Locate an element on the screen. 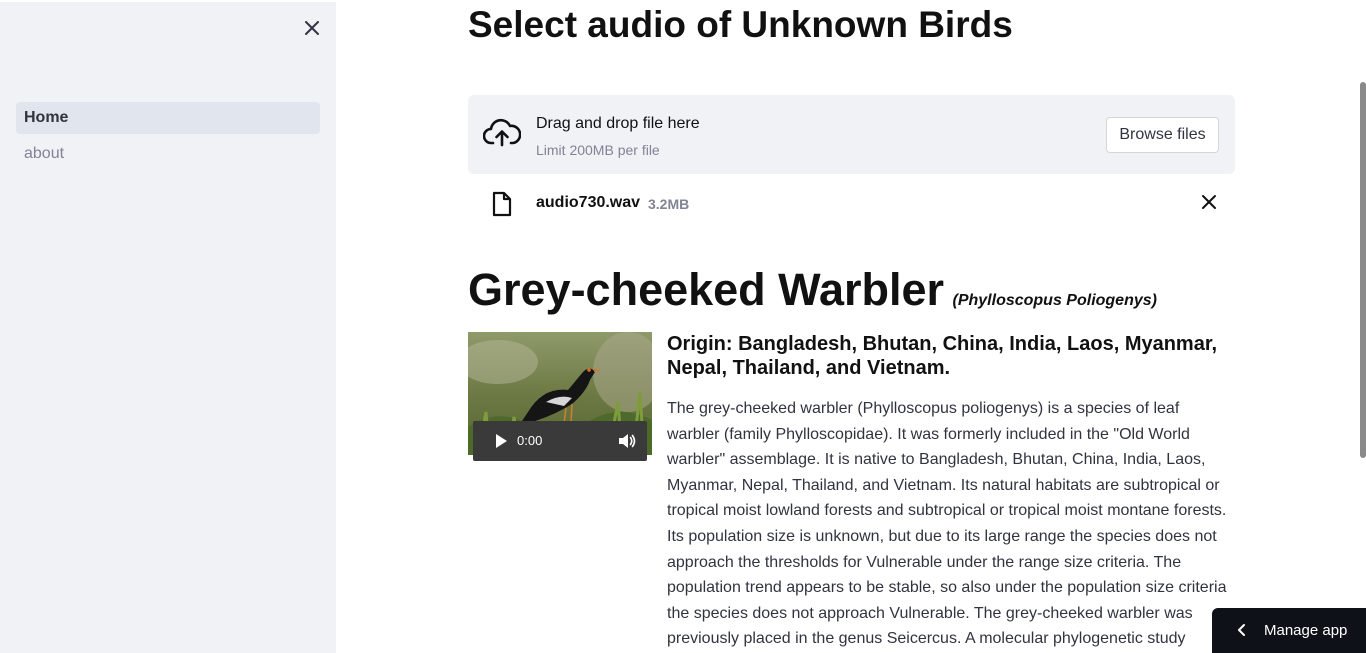 This screenshot has height=653, width=1366. dropzone-title: Drag and drop file here is located at coordinates (618, 123).